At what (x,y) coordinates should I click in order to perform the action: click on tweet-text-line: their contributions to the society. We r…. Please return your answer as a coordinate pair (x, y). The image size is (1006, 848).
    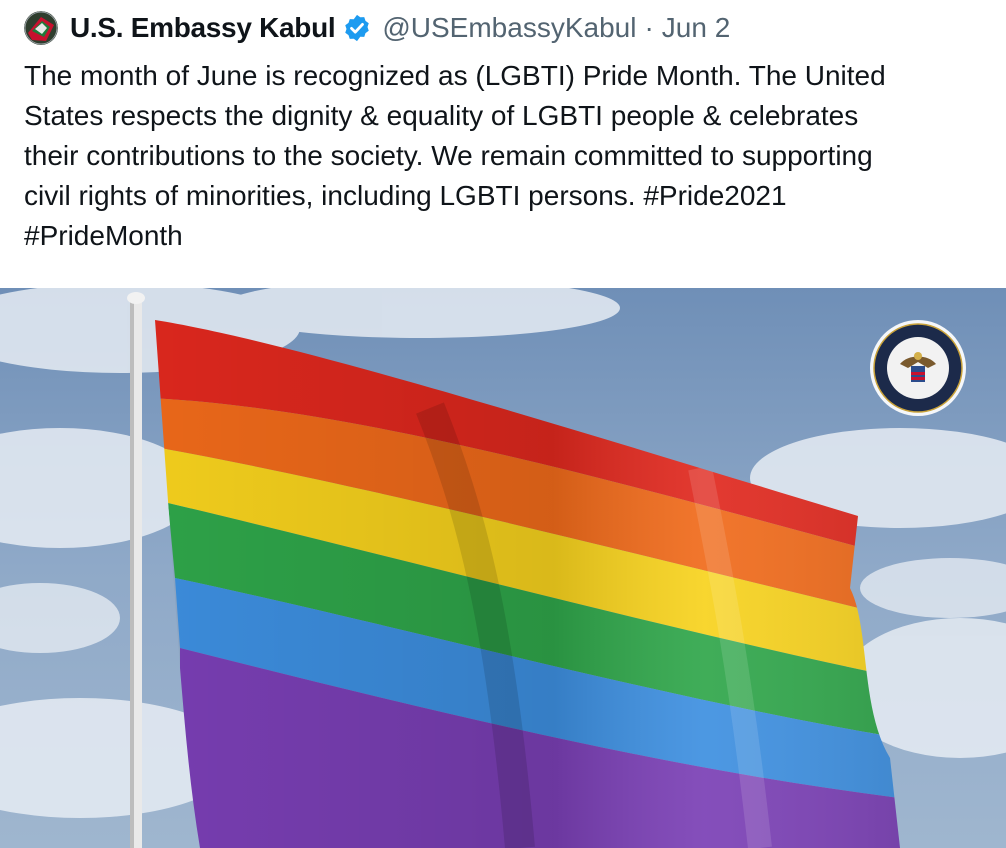
    Looking at the image, I should click on (448, 155).